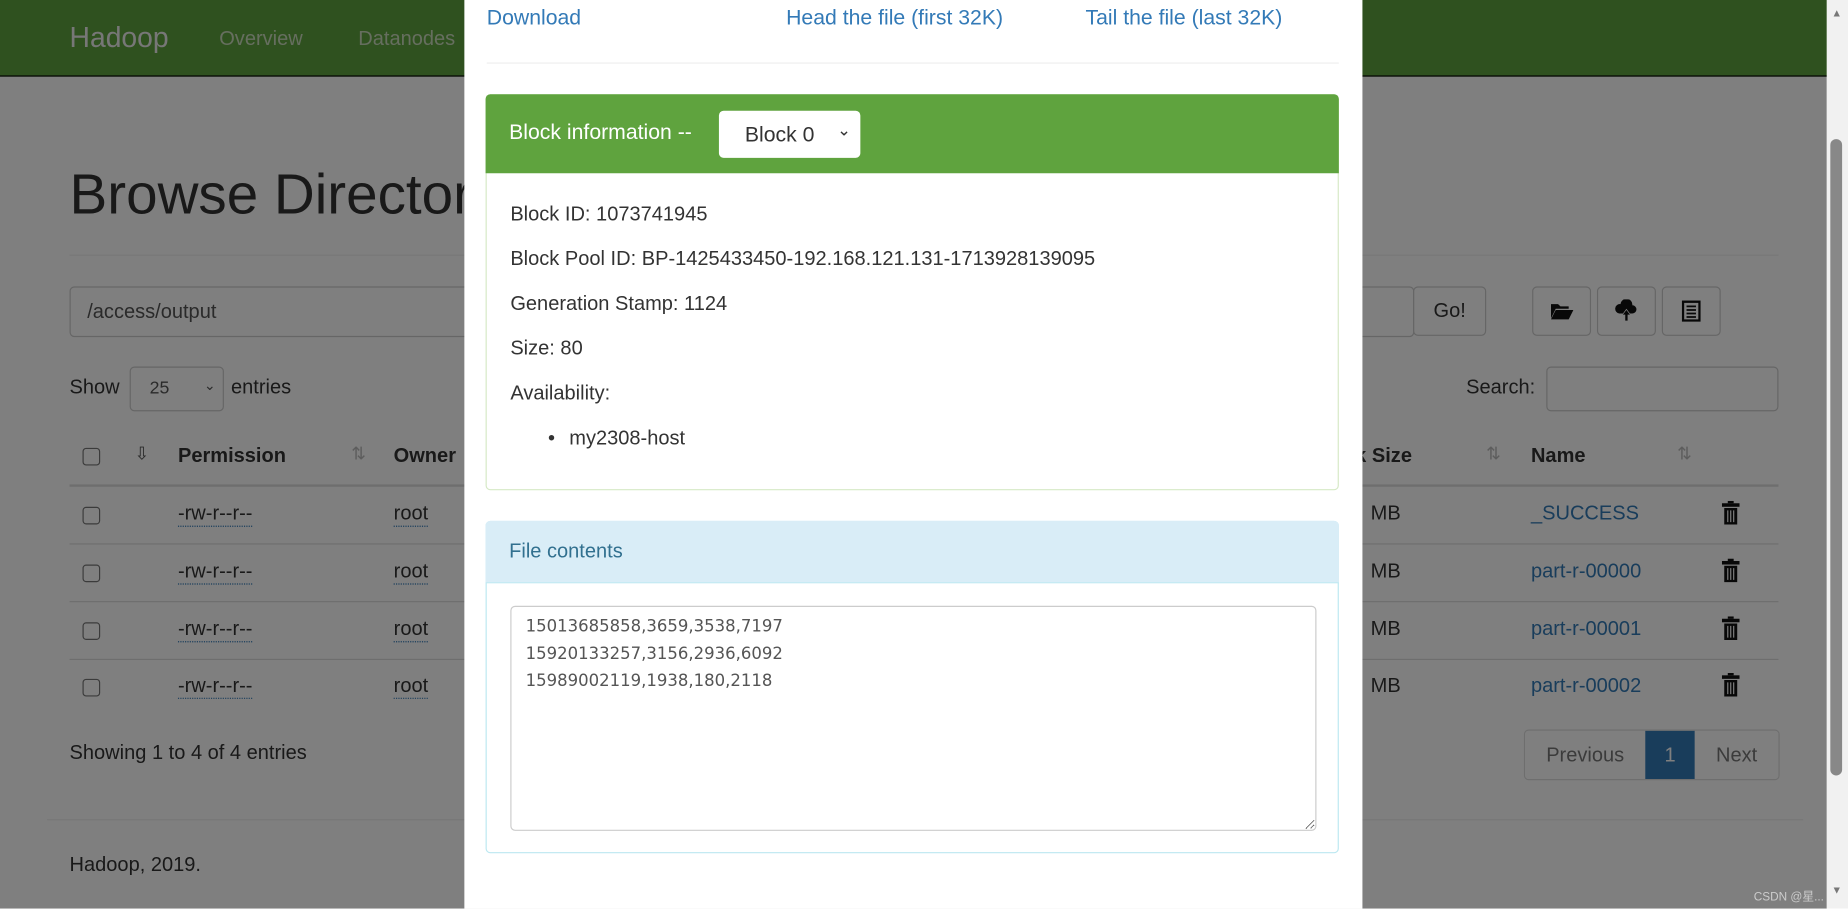  What do you see at coordinates (600, 132) in the screenshot?
I see `block-panel-title: Block information --` at bounding box center [600, 132].